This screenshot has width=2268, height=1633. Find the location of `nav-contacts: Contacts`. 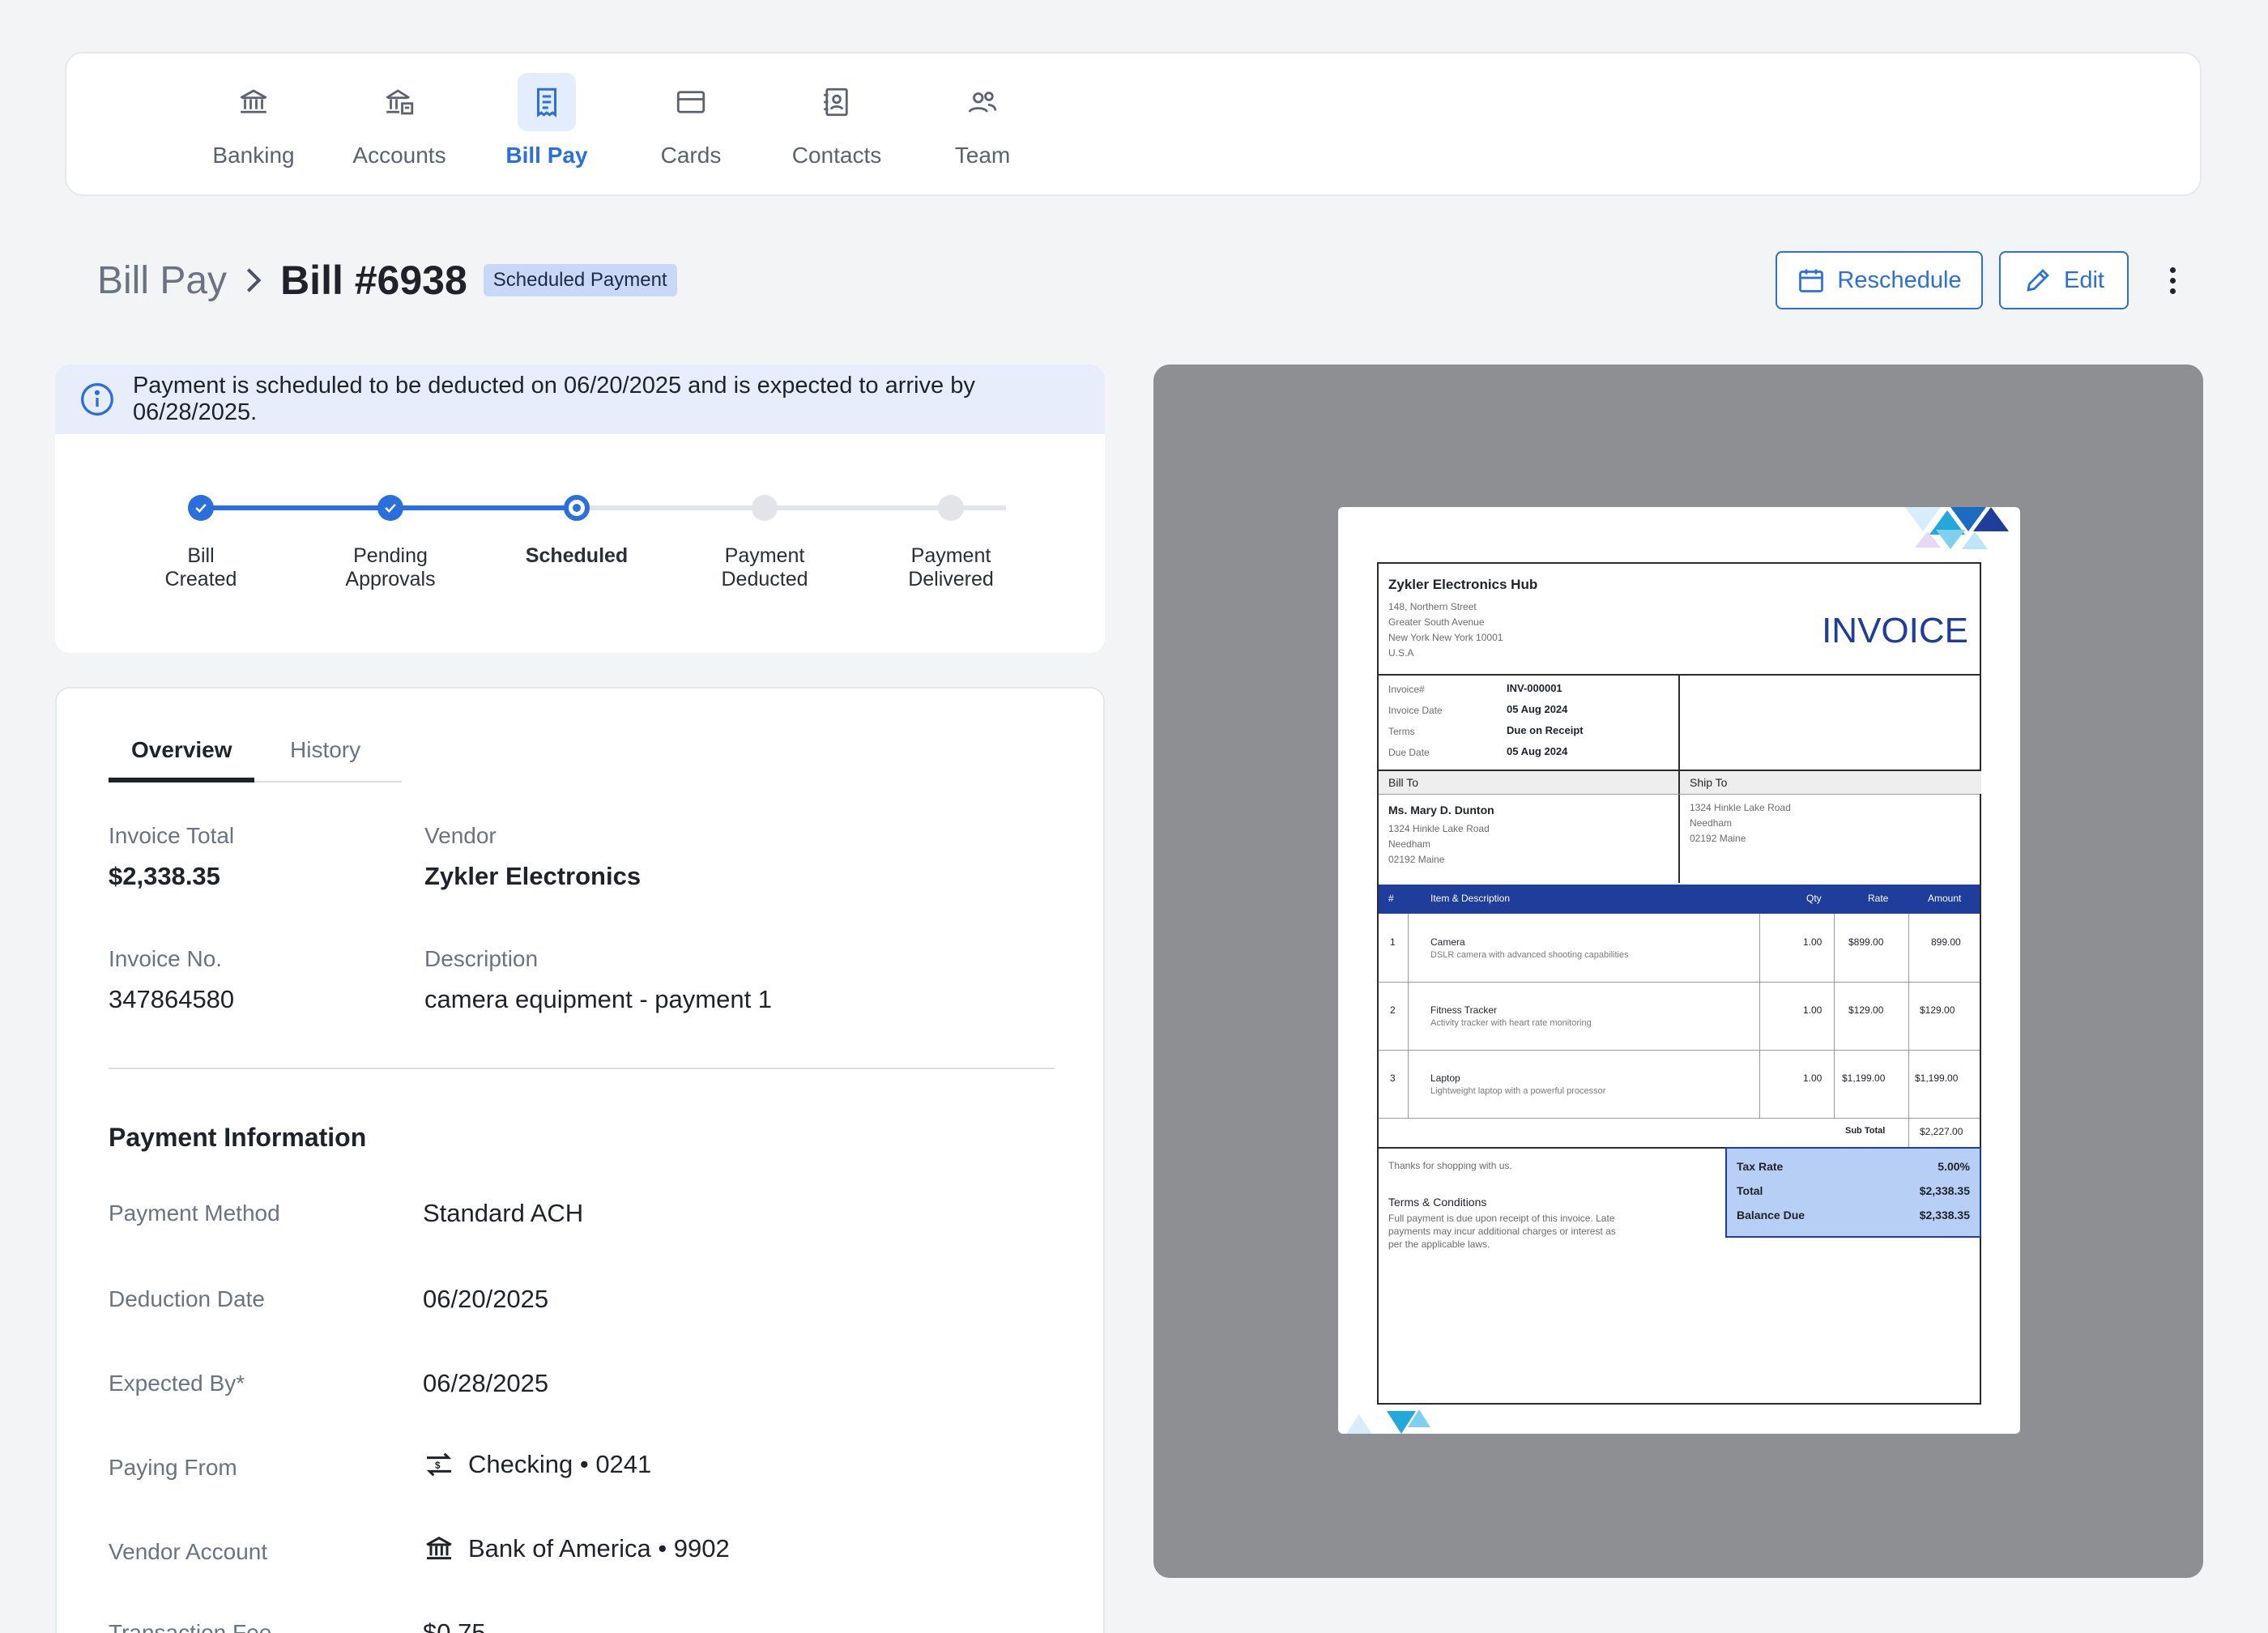

nav-contacts: Contacts is located at coordinates (837, 129).